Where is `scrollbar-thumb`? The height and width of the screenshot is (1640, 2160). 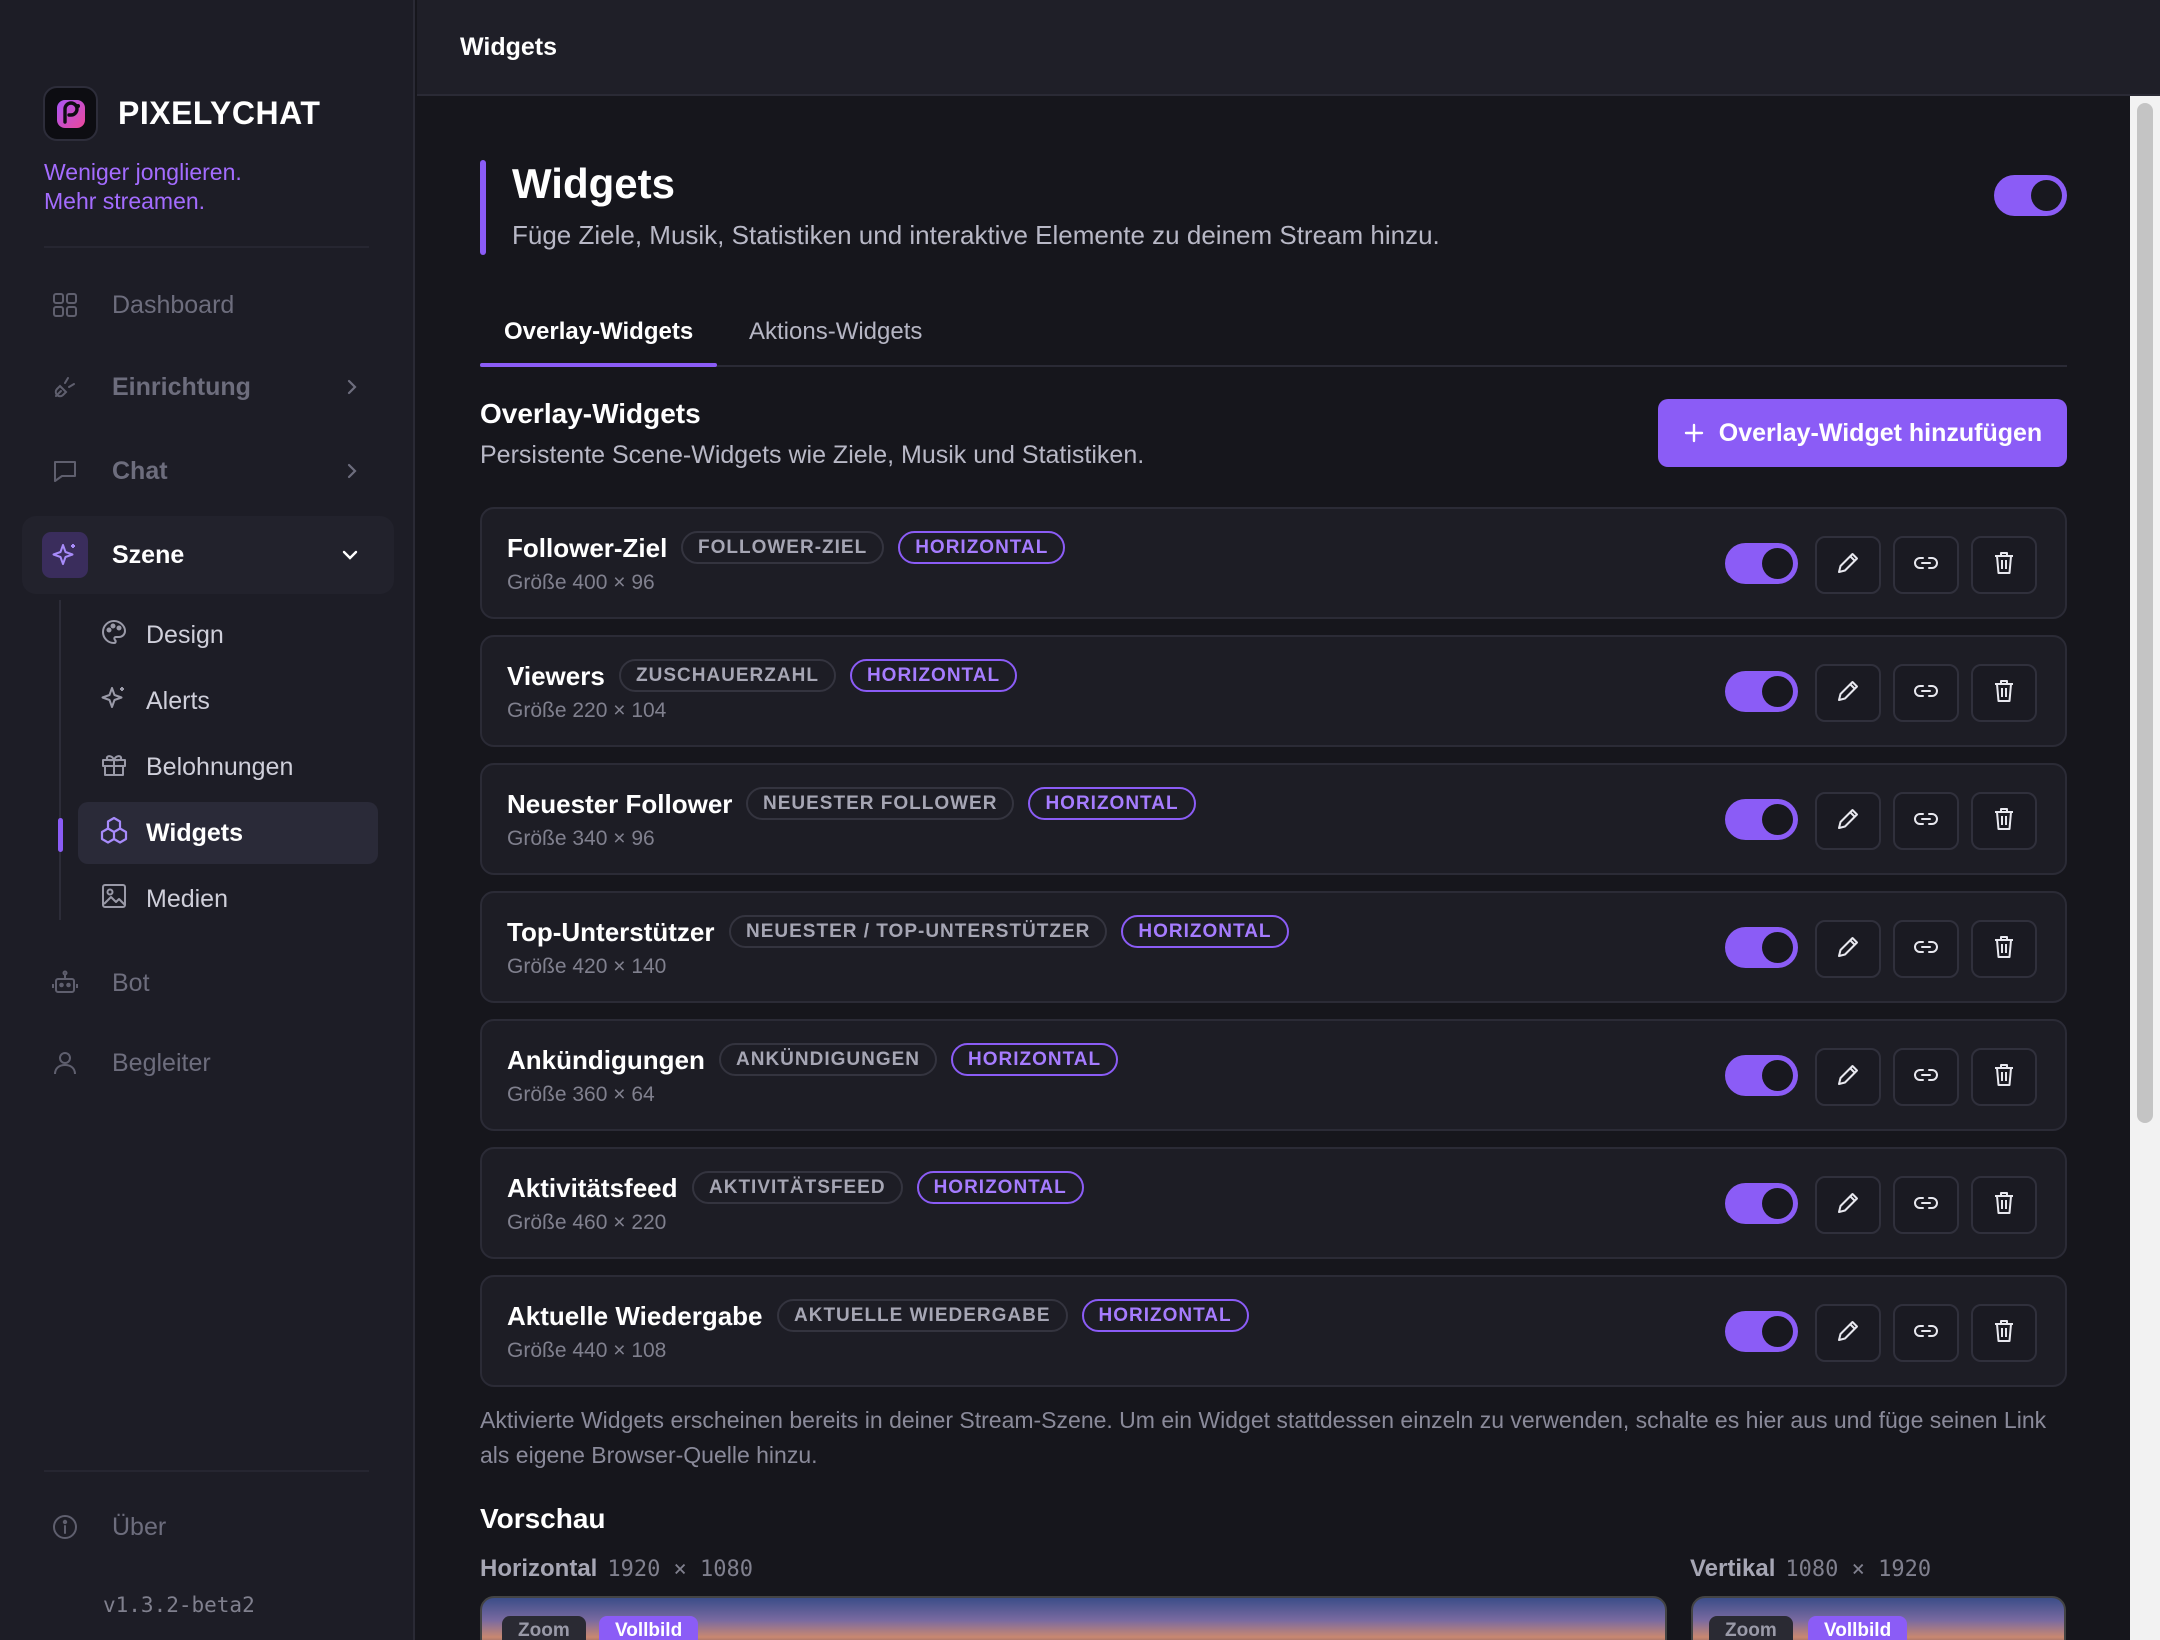
scrollbar-thumb is located at coordinates (2145, 613).